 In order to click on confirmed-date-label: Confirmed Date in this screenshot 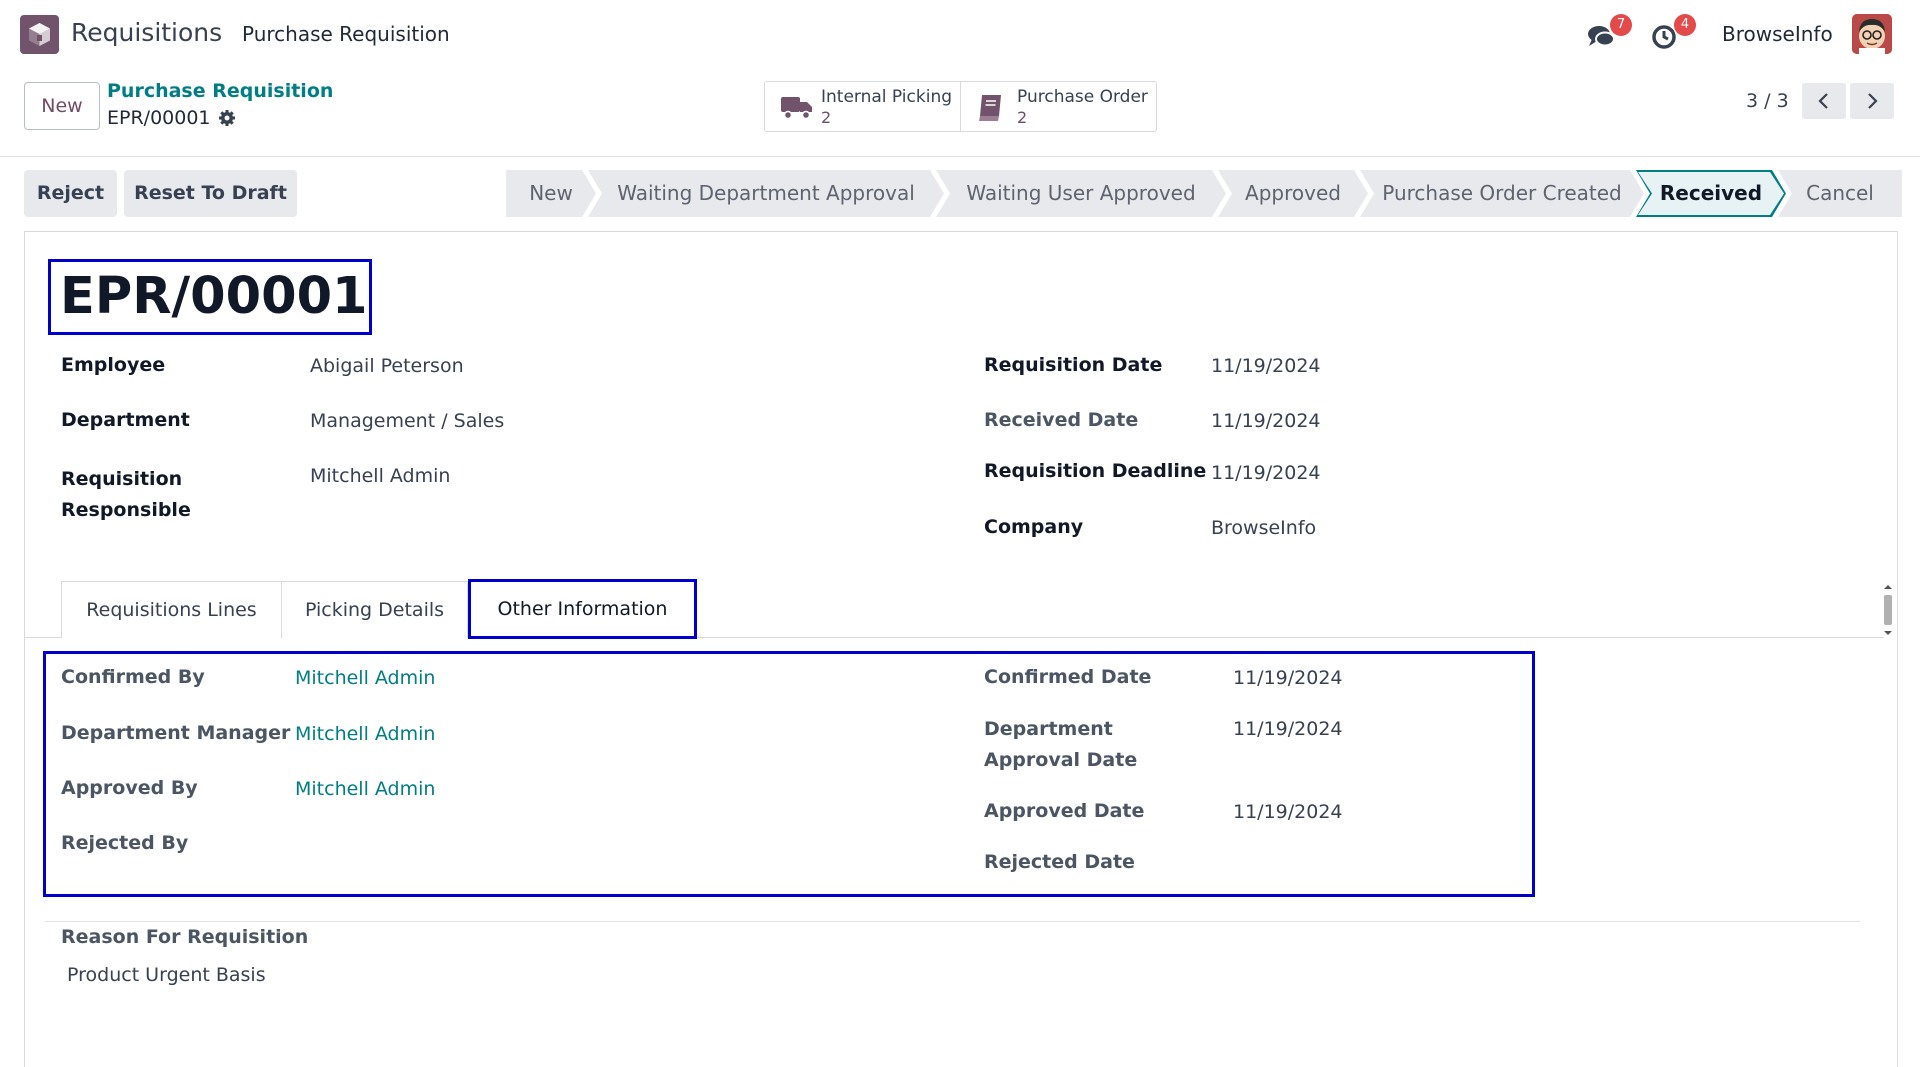, I will do `click(1068, 677)`.